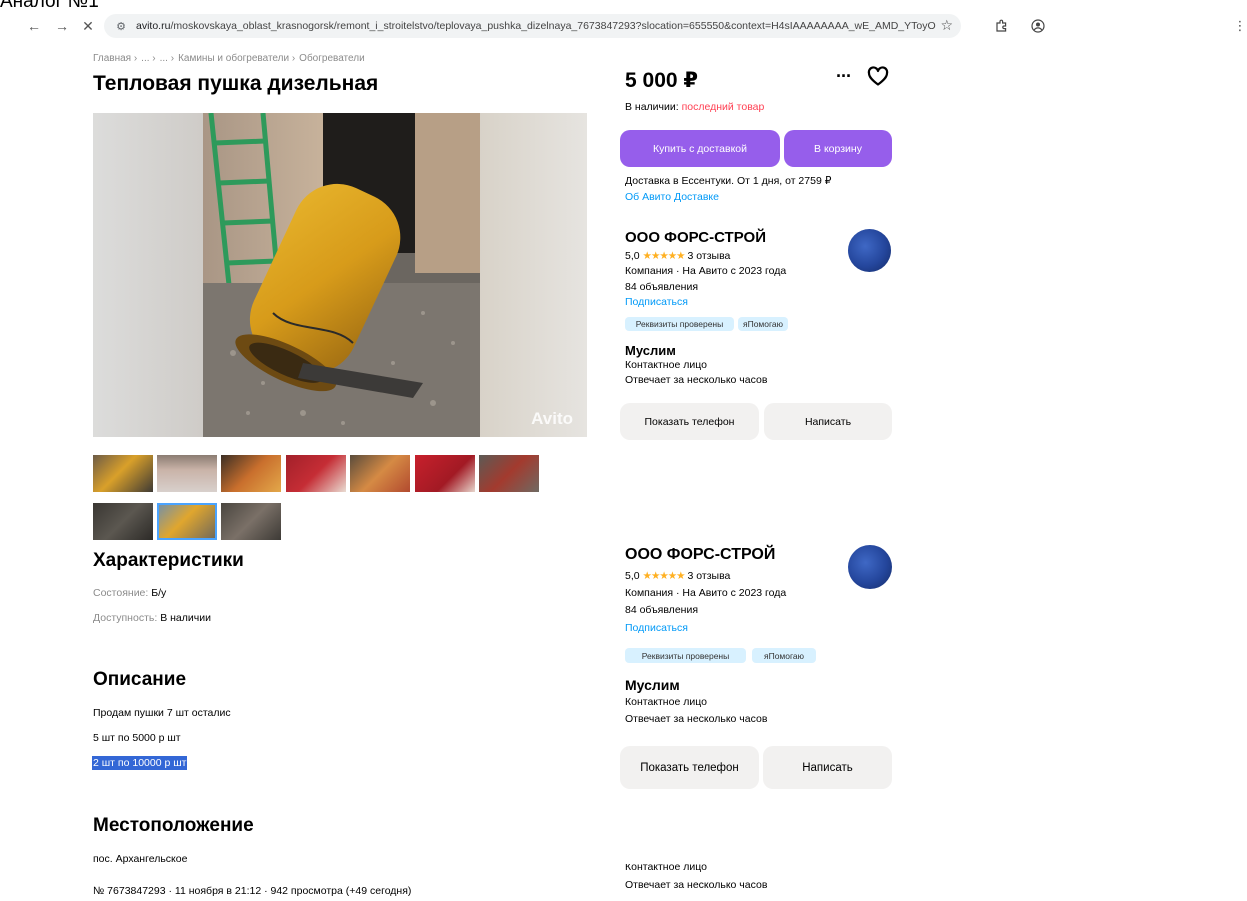  I want to click on characteristic-availability: Доступность: В наличии, so click(152, 618).